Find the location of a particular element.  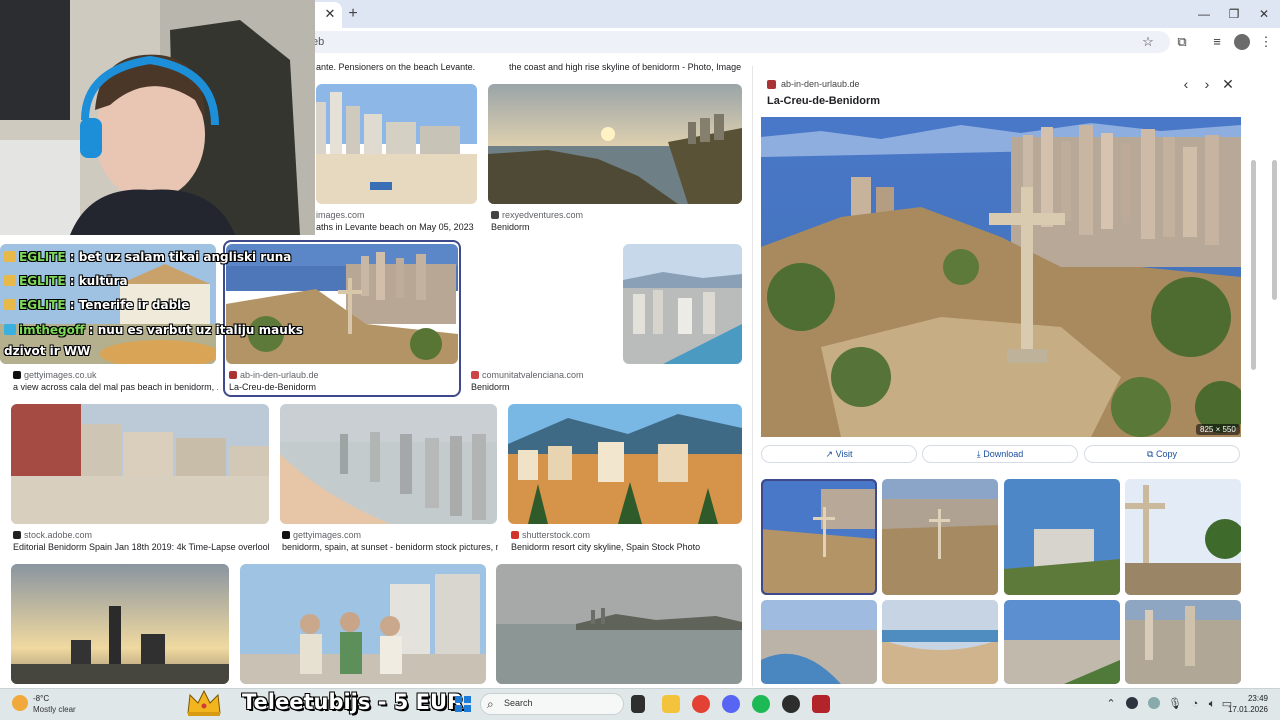

result-image-levante-beach is located at coordinates (396, 144).